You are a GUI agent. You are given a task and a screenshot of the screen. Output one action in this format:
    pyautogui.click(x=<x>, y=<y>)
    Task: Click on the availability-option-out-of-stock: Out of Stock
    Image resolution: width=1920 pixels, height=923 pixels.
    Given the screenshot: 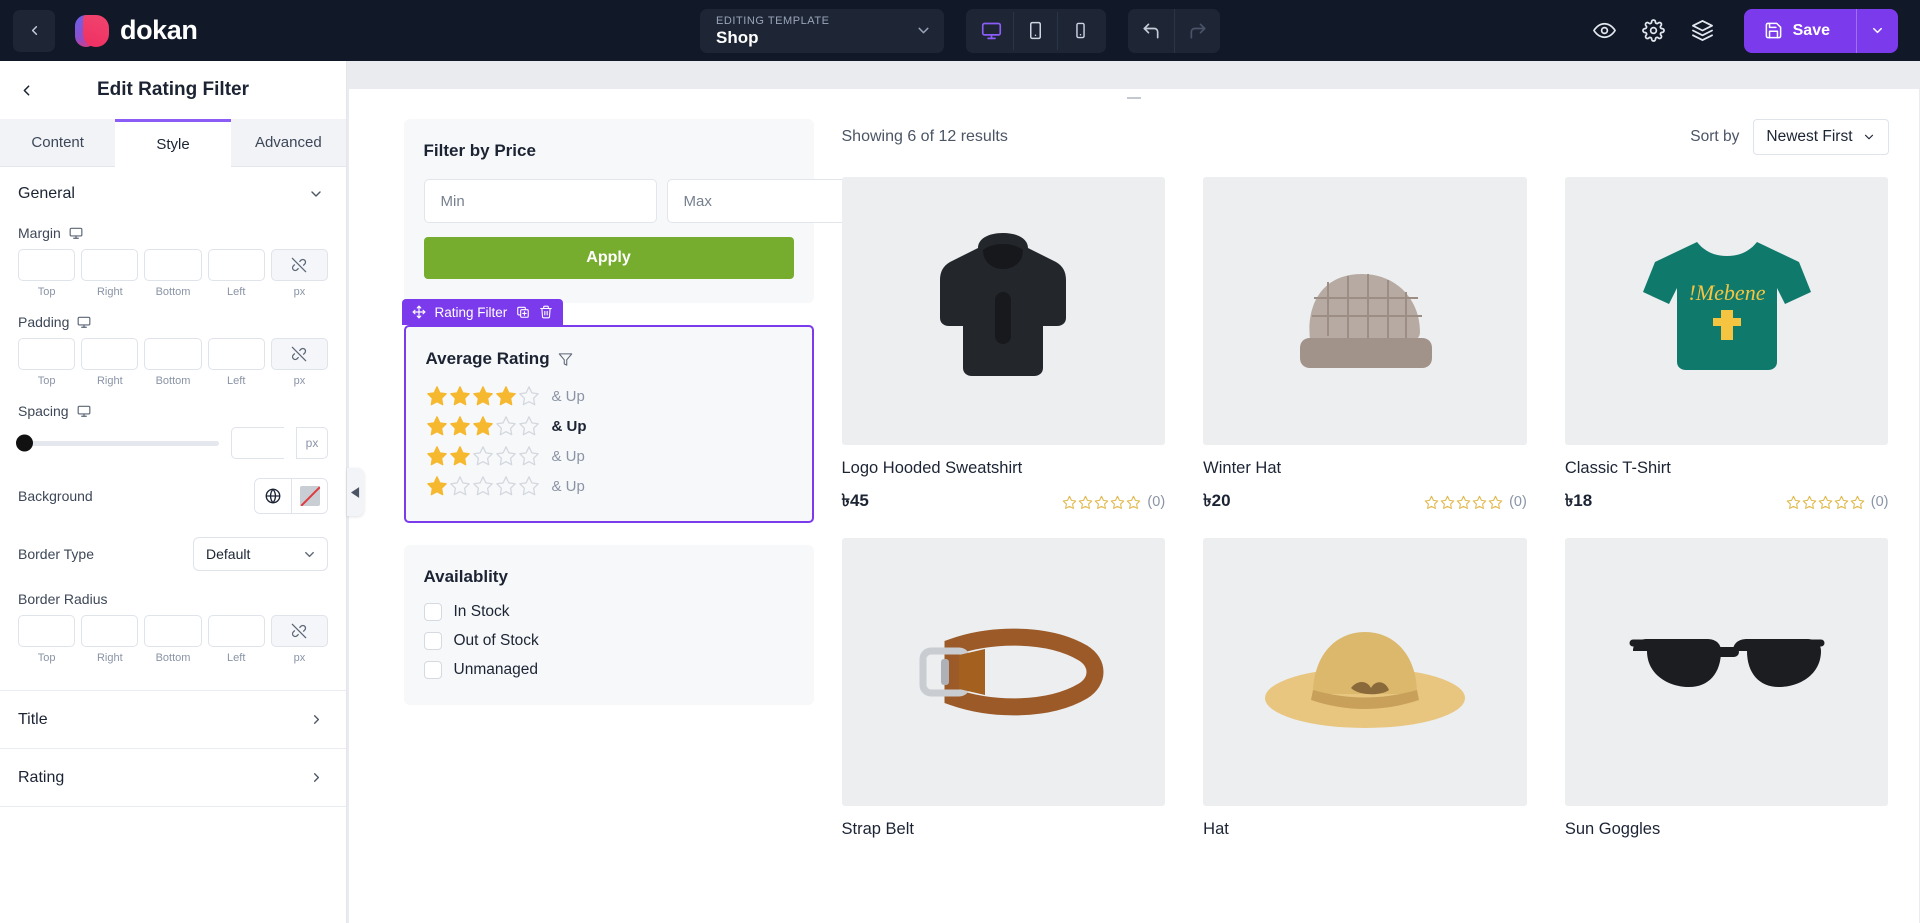 What is the action you would take?
    pyautogui.click(x=608, y=641)
    